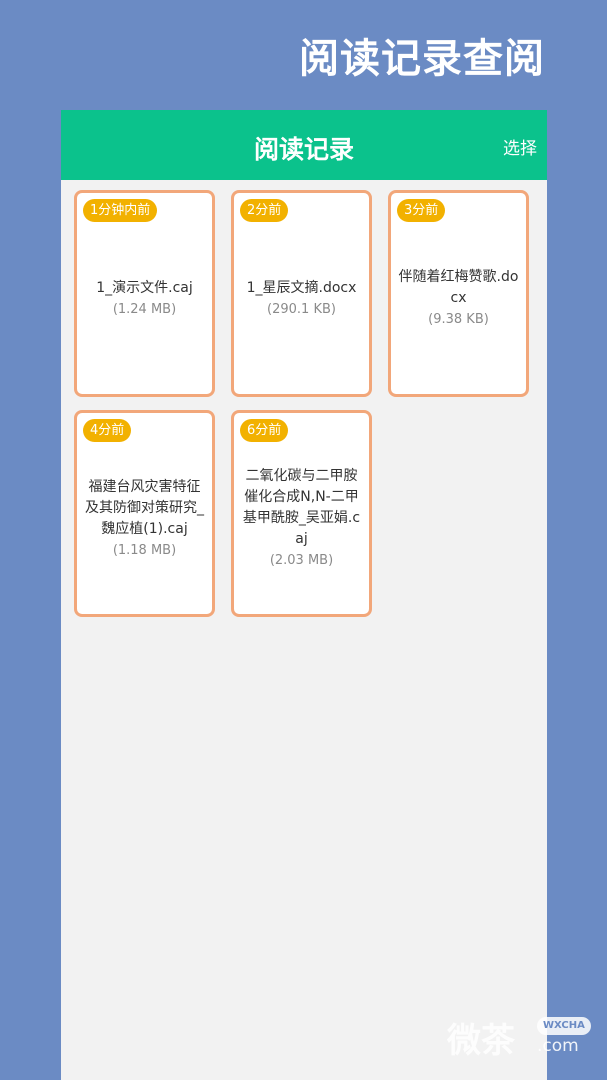 The image size is (607, 1080). What do you see at coordinates (303, 149) in the screenshot?
I see `page-title: 阅读记录` at bounding box center [303, 149].